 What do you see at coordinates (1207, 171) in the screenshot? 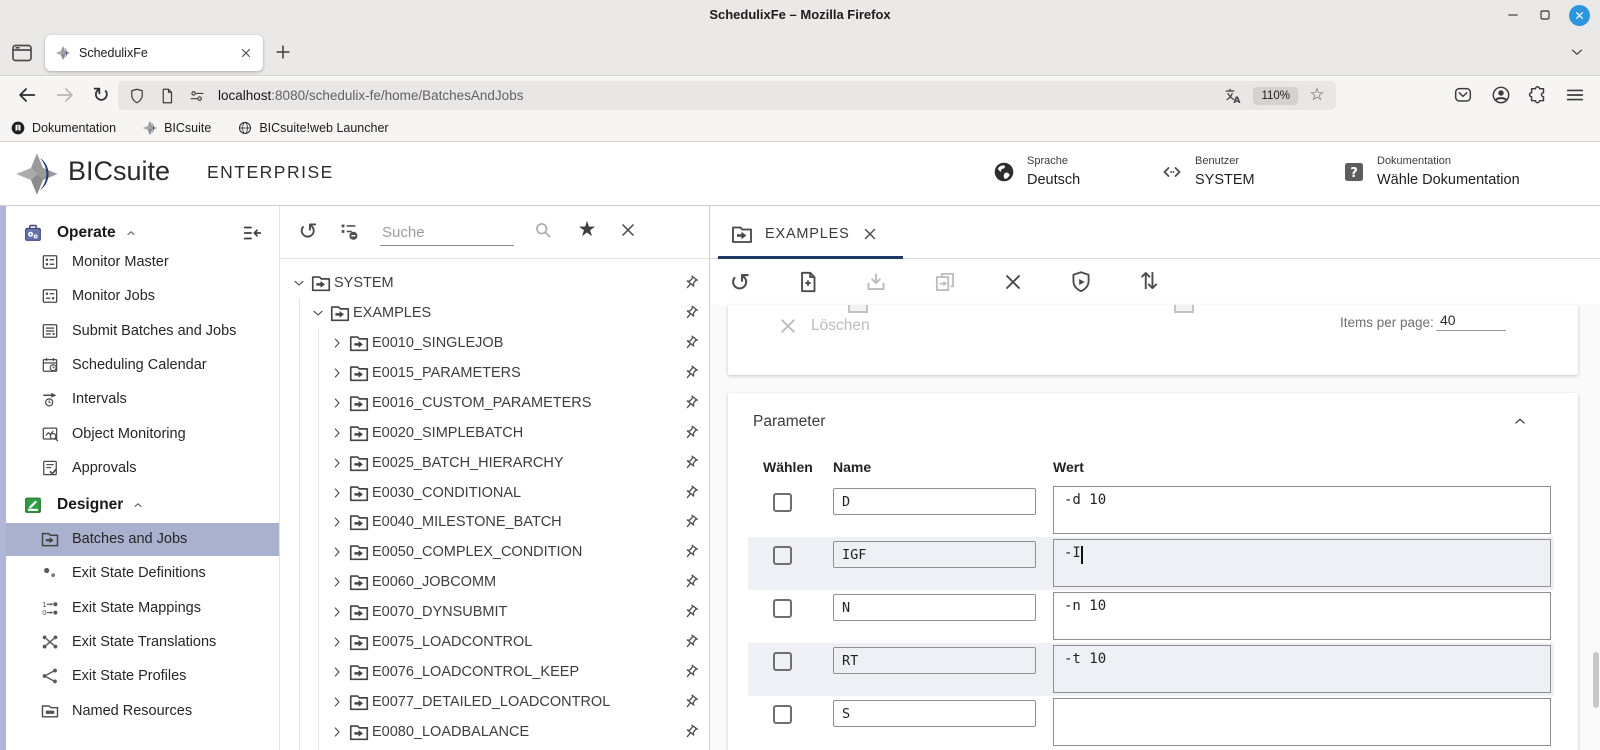
I see `user-selector: Benutzer SYSTEM` at bounding box center [1207, 171].